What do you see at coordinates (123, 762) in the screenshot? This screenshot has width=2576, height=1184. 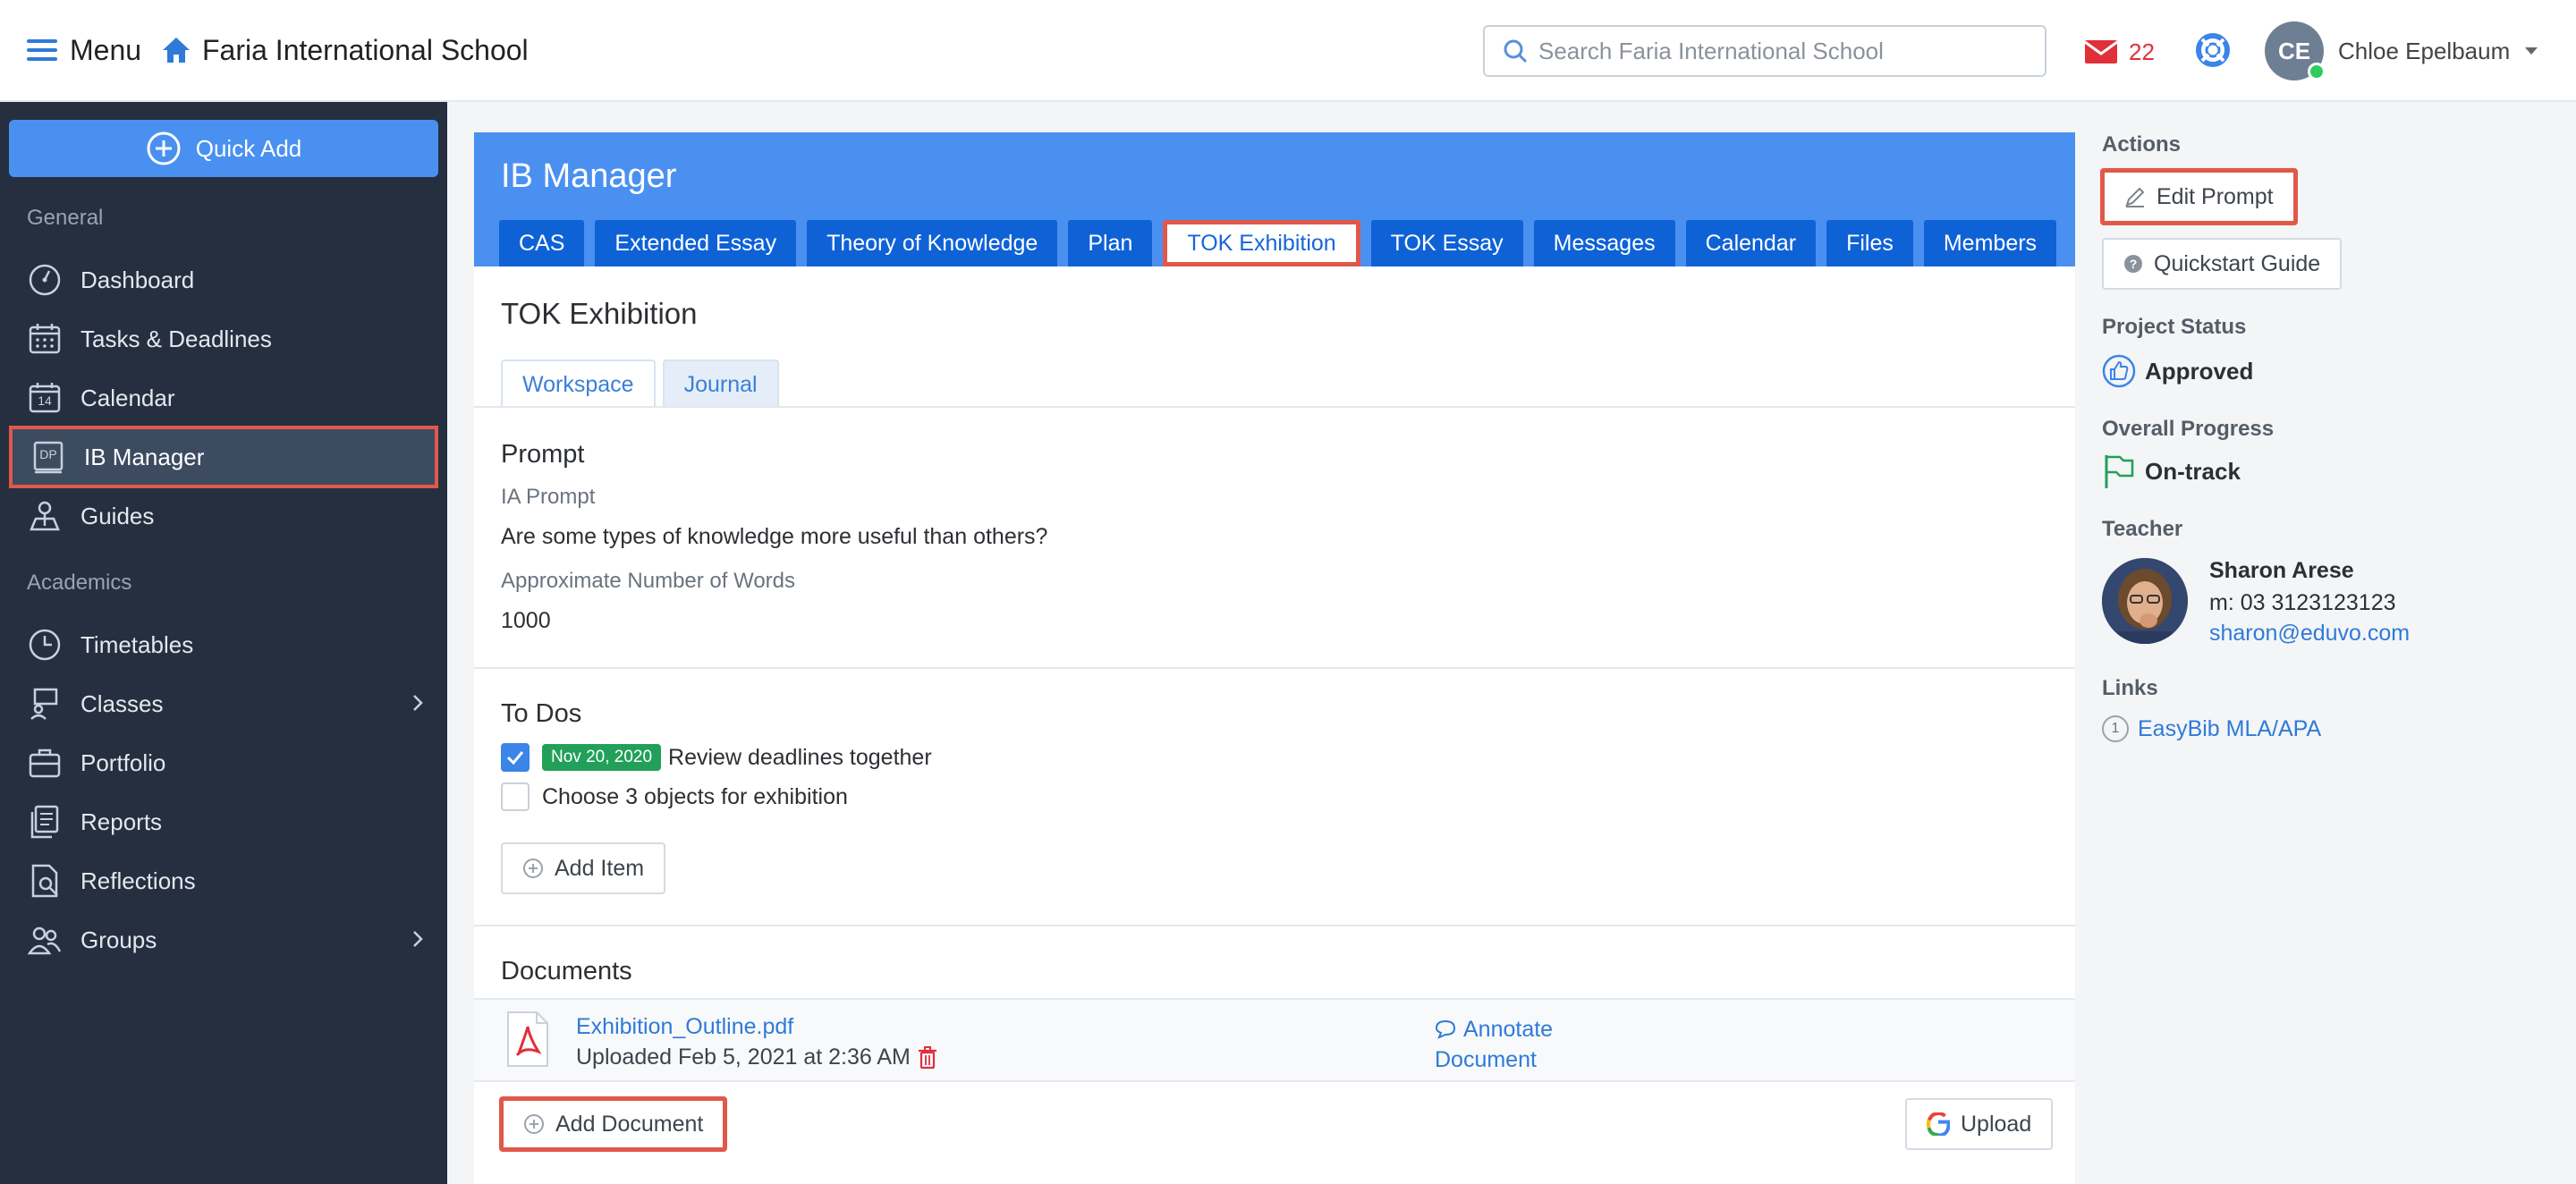 I see `sidebar-item-label: Portfolio` at bounding box center [123, 762].